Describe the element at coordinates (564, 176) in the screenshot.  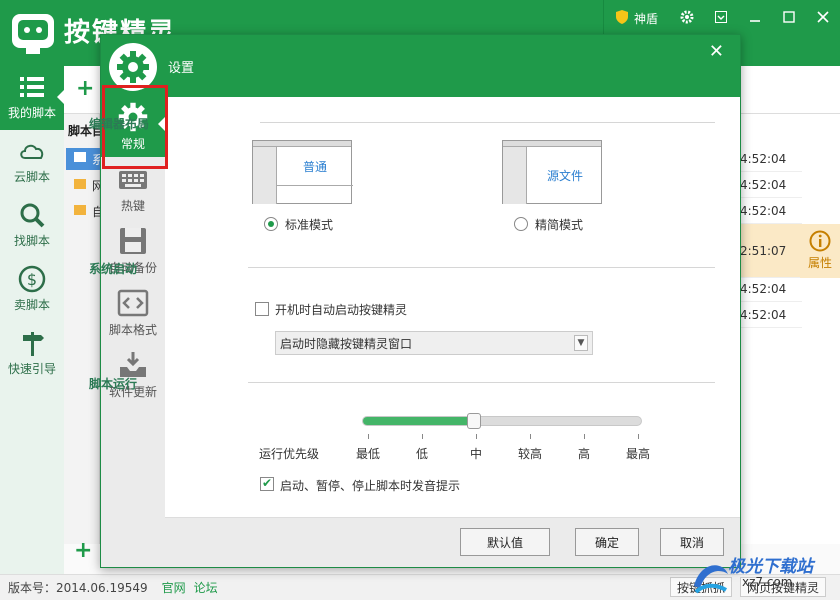
I see `preview-label: 源文件` at that location.